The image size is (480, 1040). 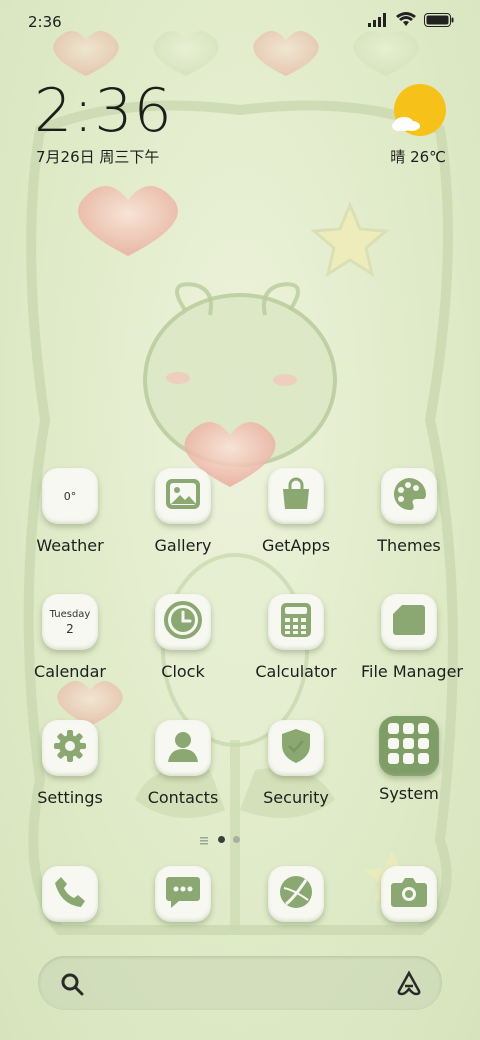 I want to click on assistant-icon, so click(x=409, y=985).